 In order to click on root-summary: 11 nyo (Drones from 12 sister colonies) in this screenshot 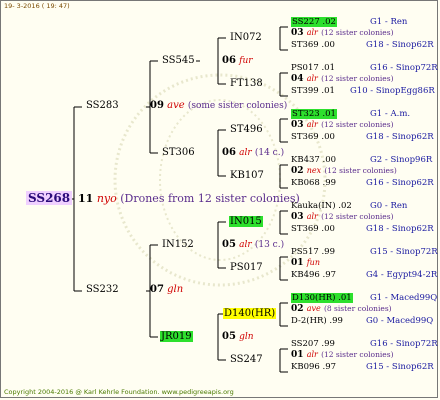, I will do `click(189, 198)`.